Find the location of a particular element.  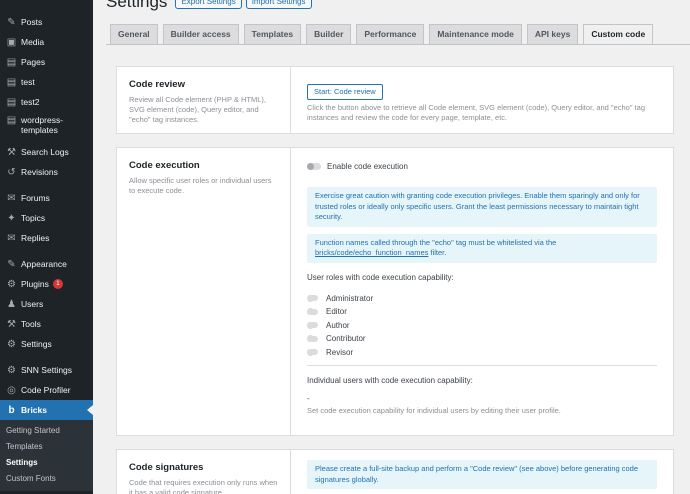

code-icon: ◎ is located at coordinates (11, 390).